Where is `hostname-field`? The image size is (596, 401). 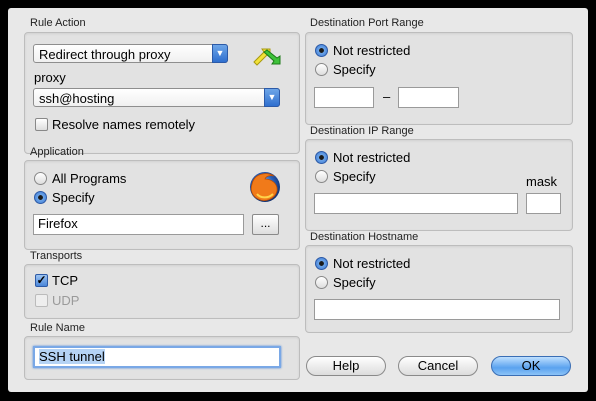 hostname-field is located at coordinates (437, 309).